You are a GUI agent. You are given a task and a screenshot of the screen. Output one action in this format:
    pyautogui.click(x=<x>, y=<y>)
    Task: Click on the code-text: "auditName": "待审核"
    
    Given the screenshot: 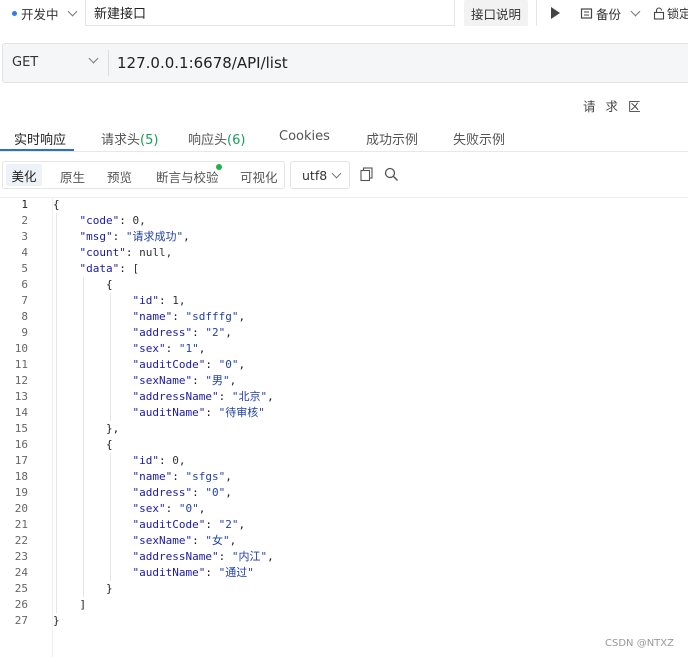 What is the action you would take?
    pyautogui.click(x=198, y=412)
    